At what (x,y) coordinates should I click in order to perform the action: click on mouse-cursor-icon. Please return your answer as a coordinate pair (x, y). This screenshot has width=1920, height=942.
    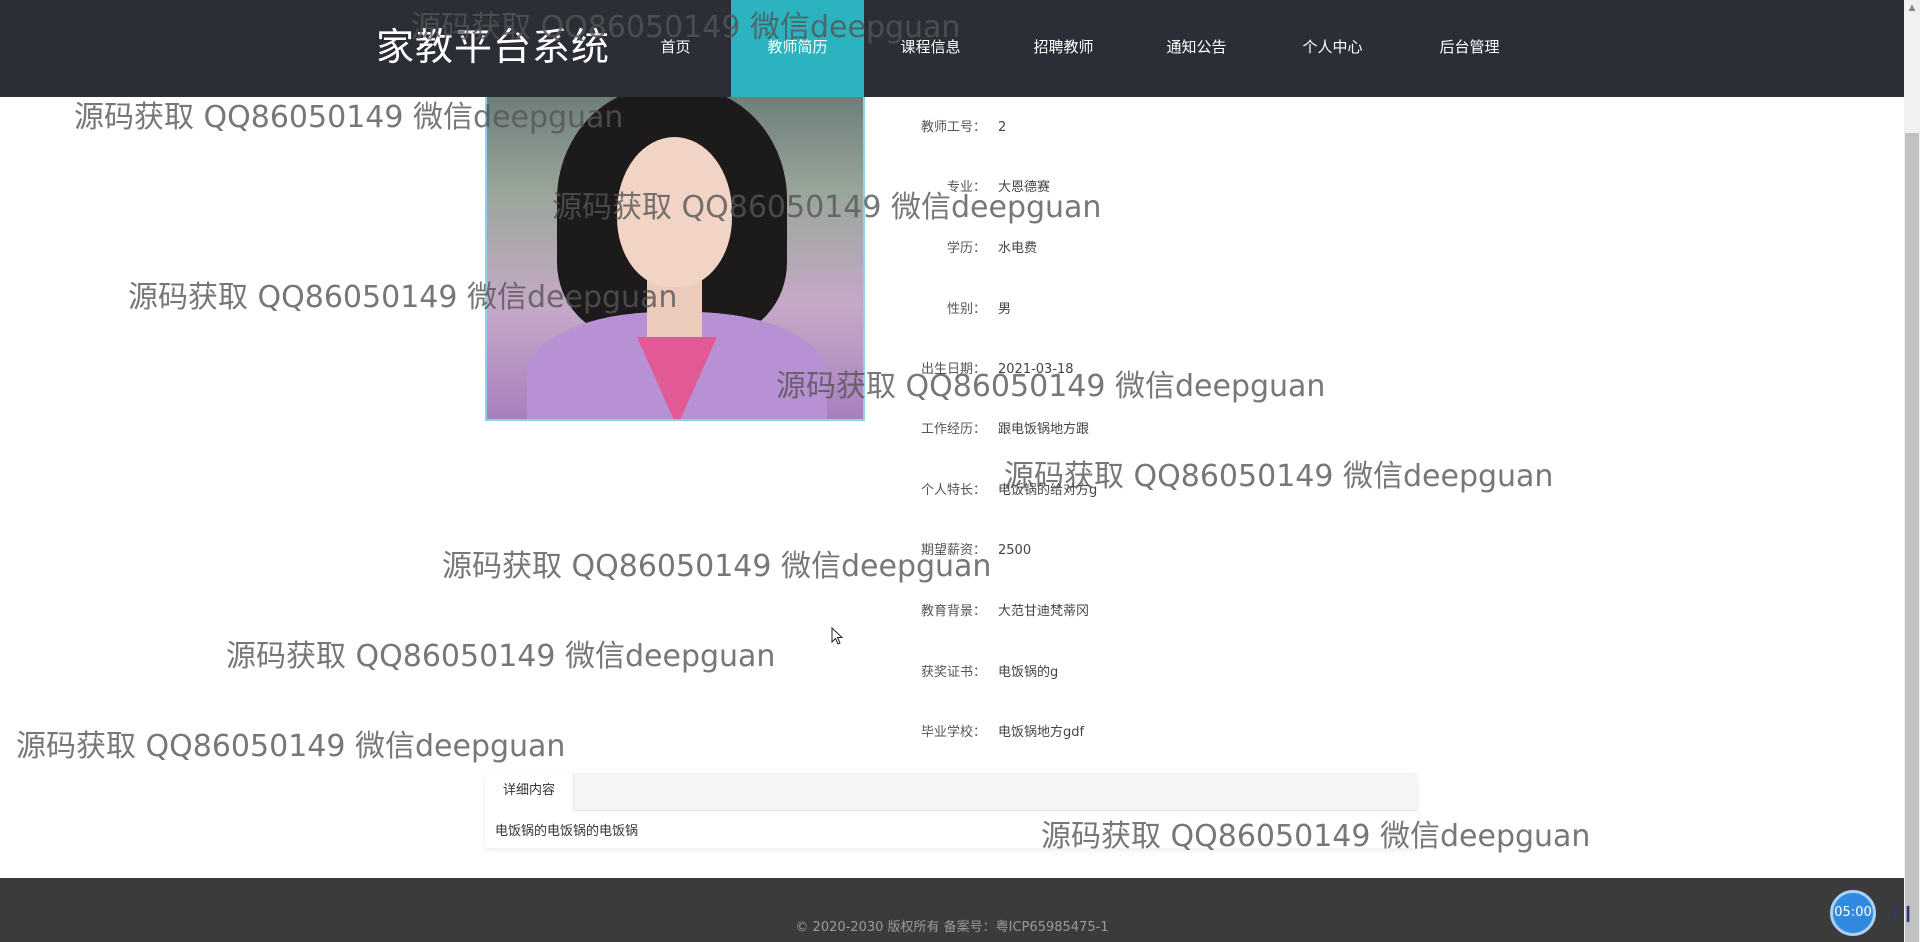
    Looking at the image, I should click on (837, 636).